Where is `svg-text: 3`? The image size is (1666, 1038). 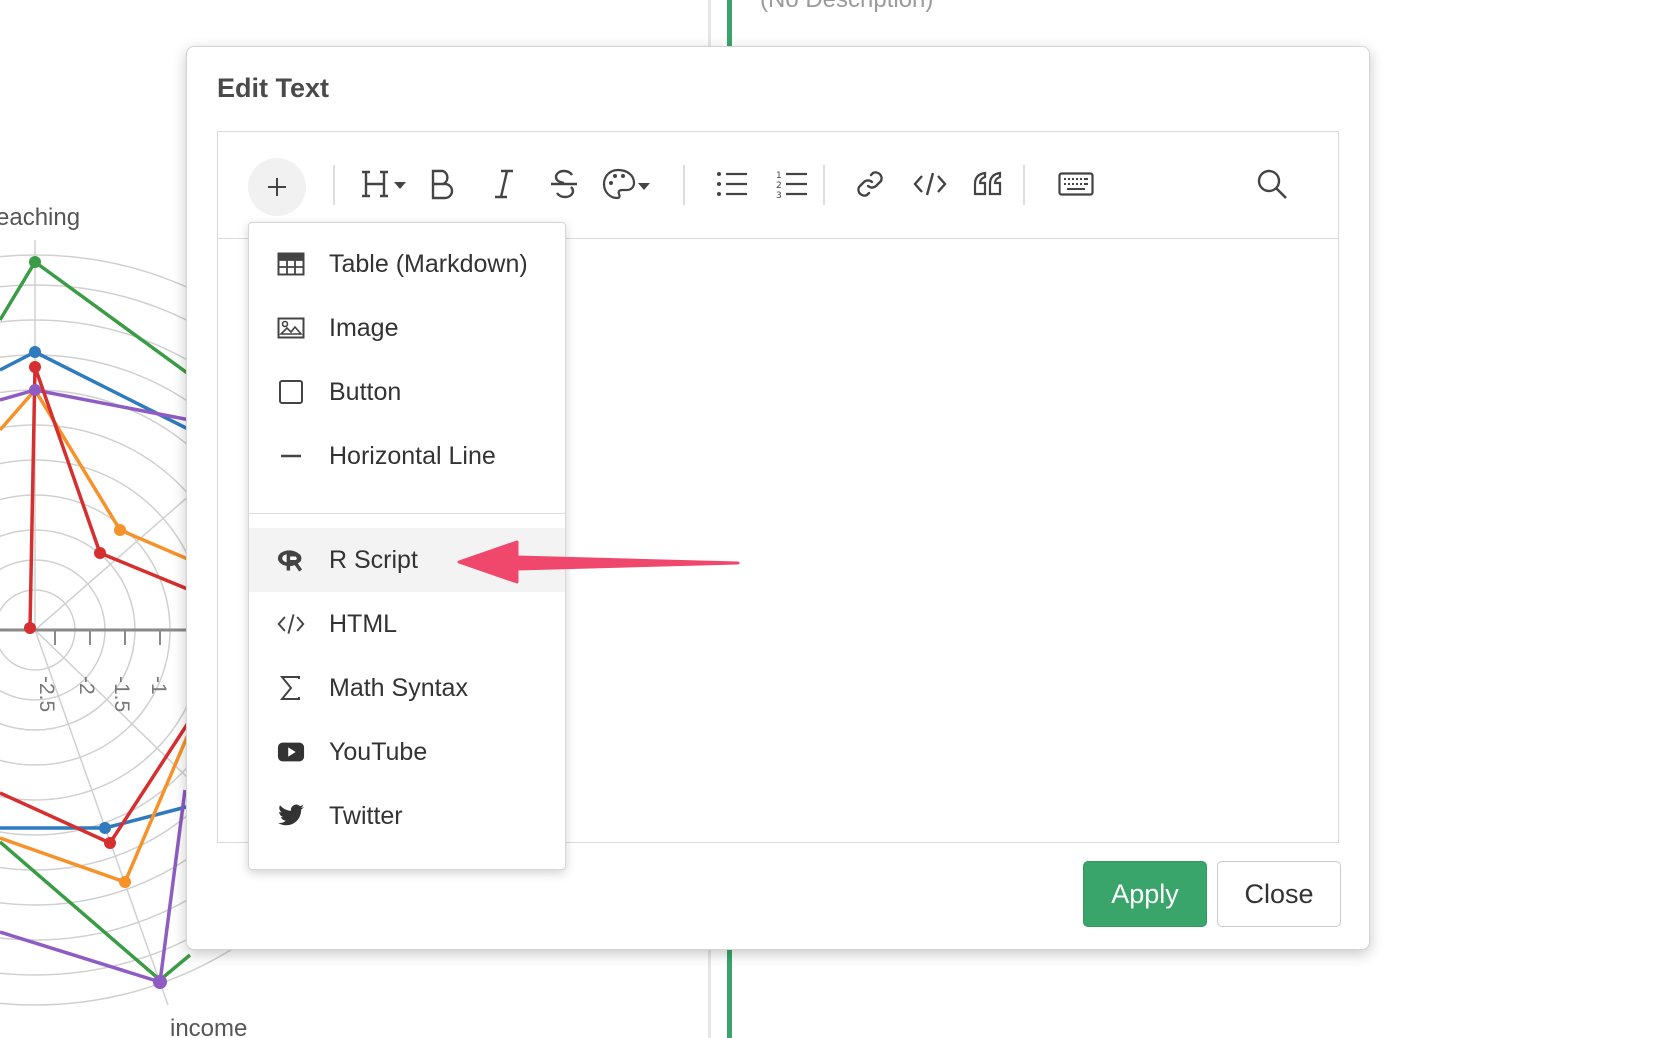 svg-text: 3 is located at coordinates (779, 195).